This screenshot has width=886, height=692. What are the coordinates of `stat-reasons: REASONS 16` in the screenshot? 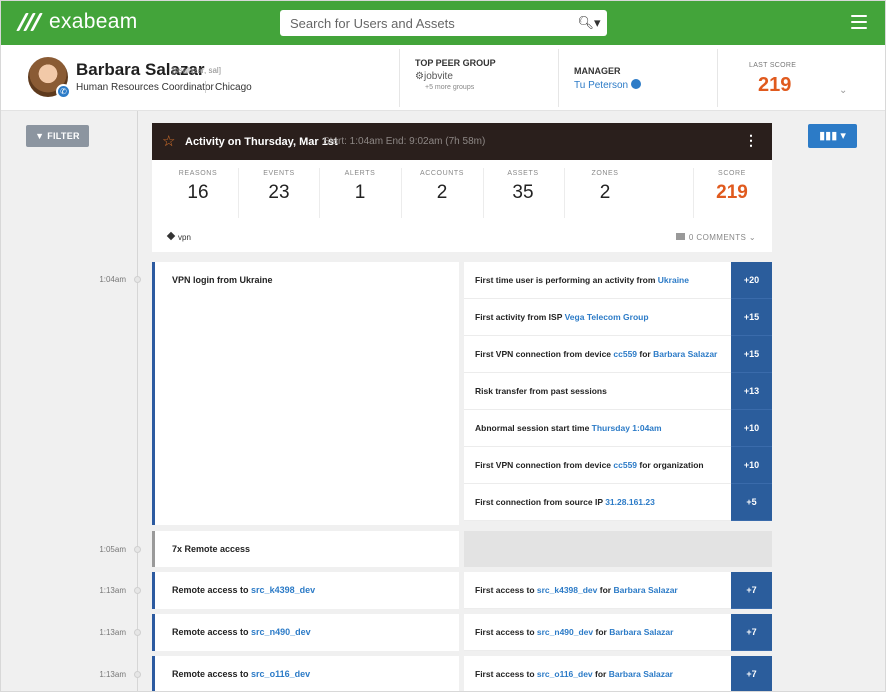 It's located at (198, 187).